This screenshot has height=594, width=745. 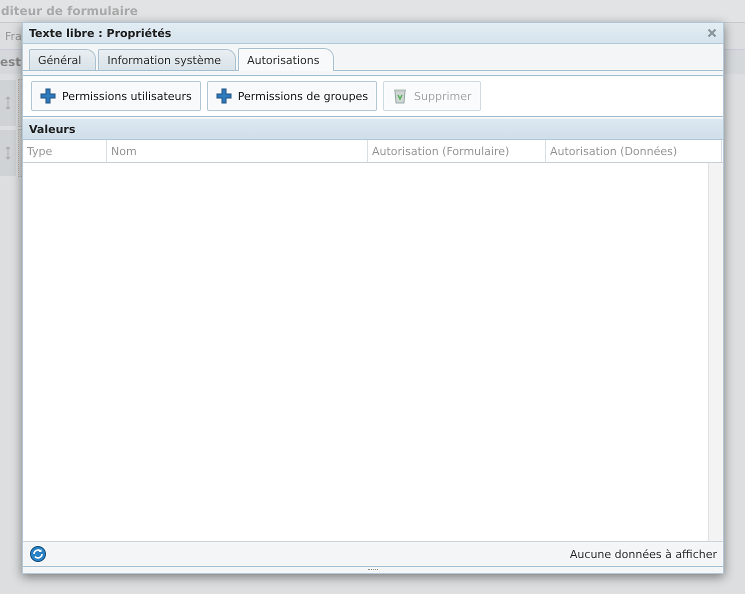 What do you see at coordinates (100, 33) in the screenshot?
I see `dialog-title: Texte libre : Propriétés` at bounding box center [100, 33].